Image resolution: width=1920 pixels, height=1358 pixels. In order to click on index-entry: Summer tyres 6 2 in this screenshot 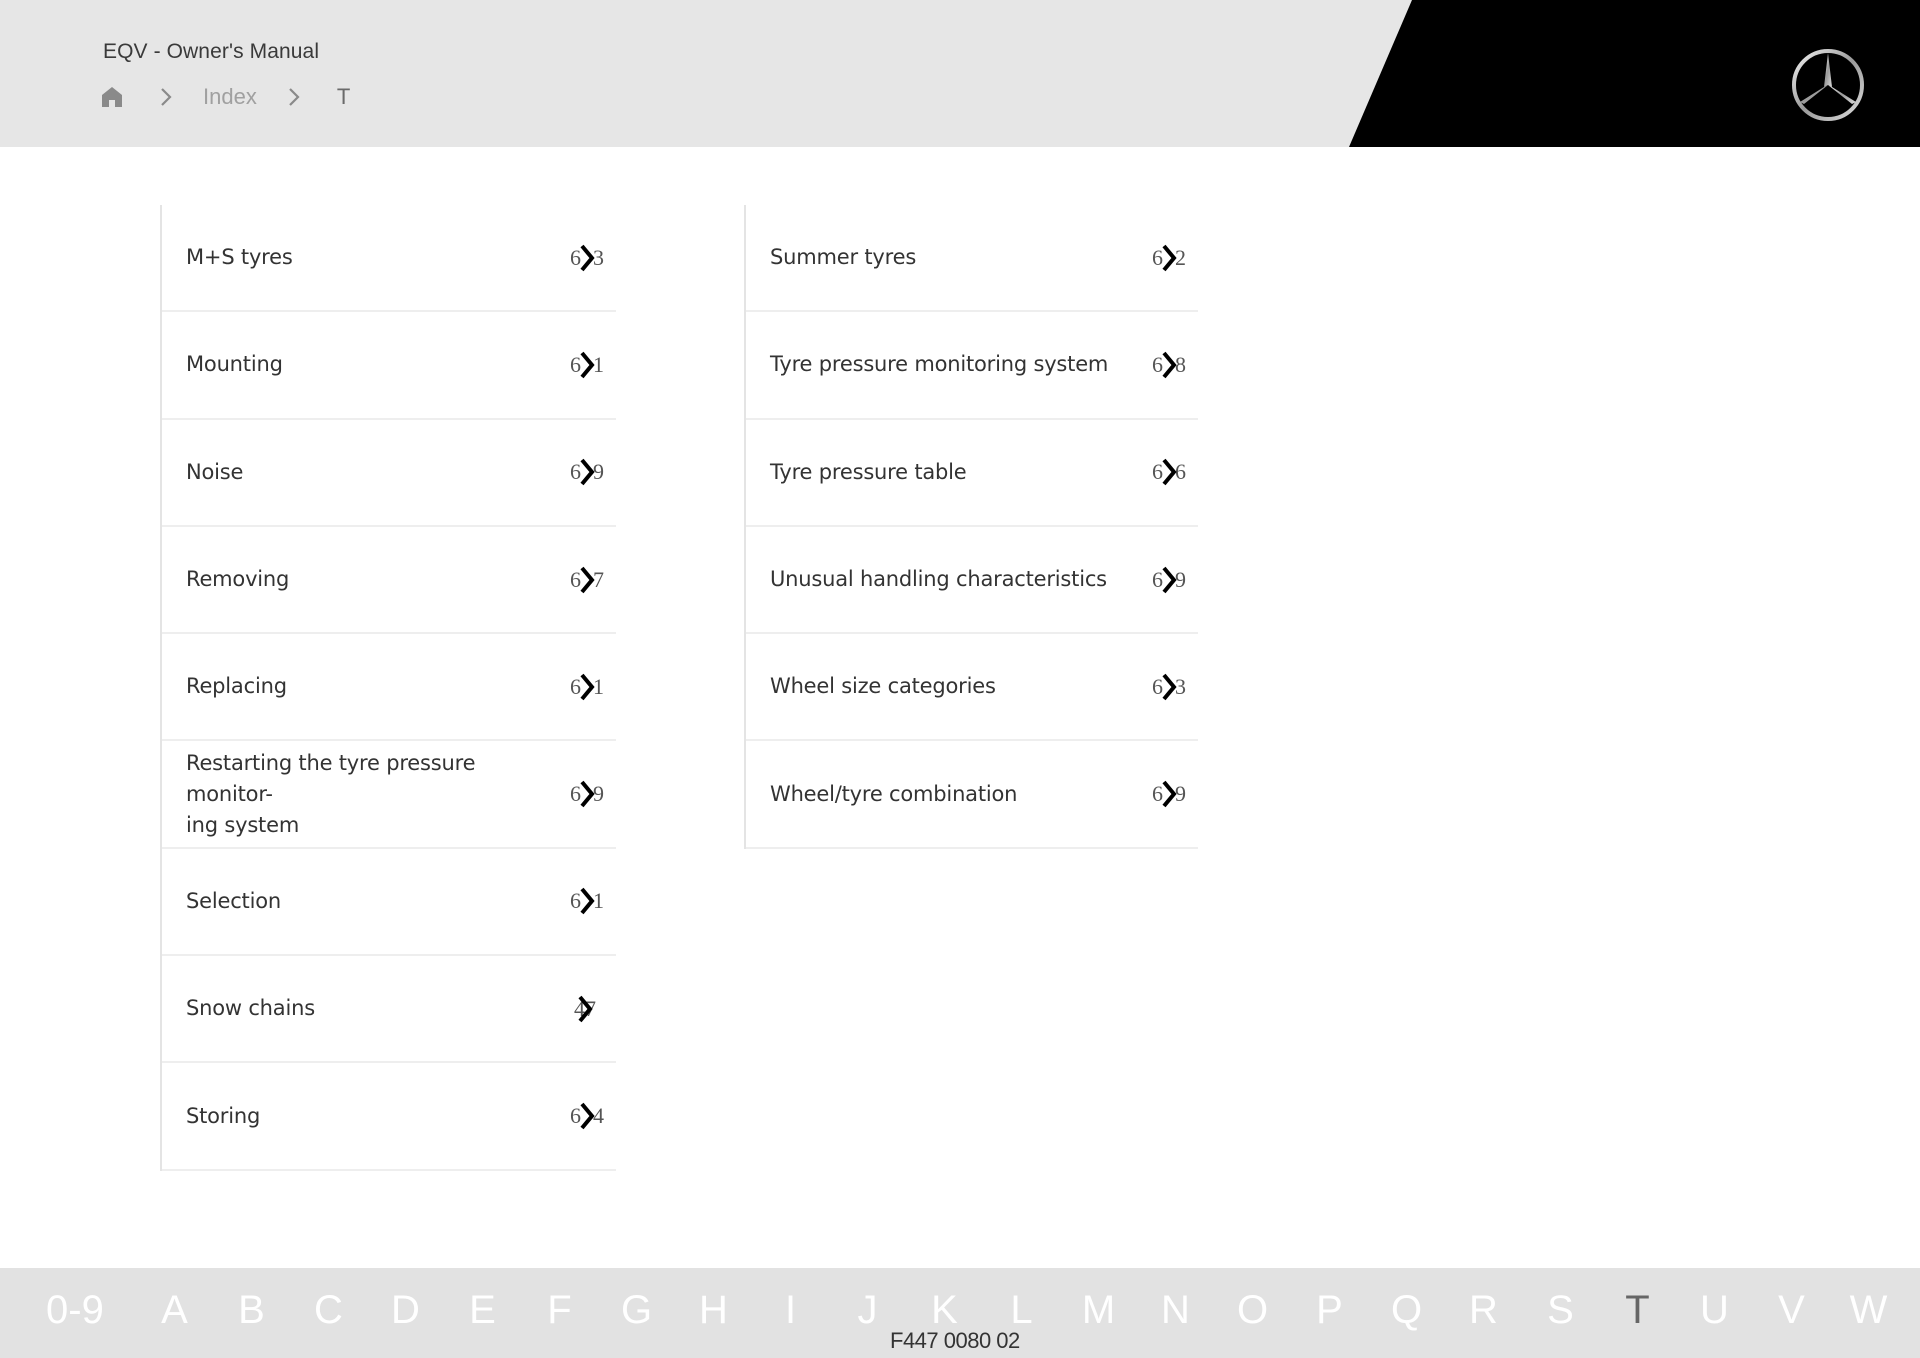, I will do `click(972, 259)`.